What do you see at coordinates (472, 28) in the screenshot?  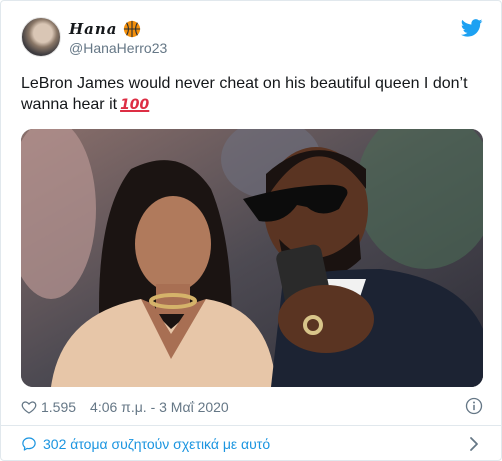 I see `twitter-bird-icon` at bounding box center [472, 28].